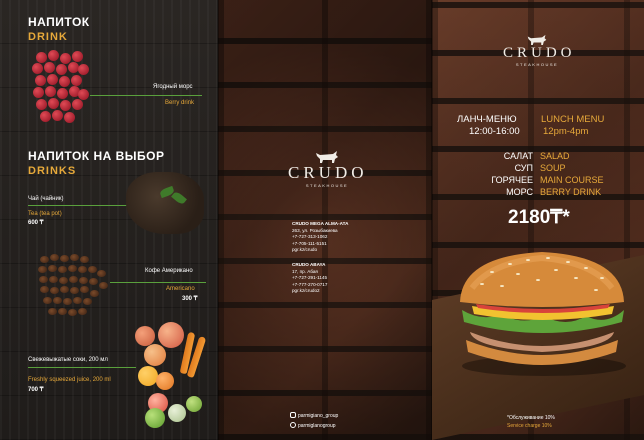 The width and height of the screenshot is (644, 440). Describe the element at coordinates (180, 289) in the screenshot. I see `coffee-name-en: Americano` at that location.